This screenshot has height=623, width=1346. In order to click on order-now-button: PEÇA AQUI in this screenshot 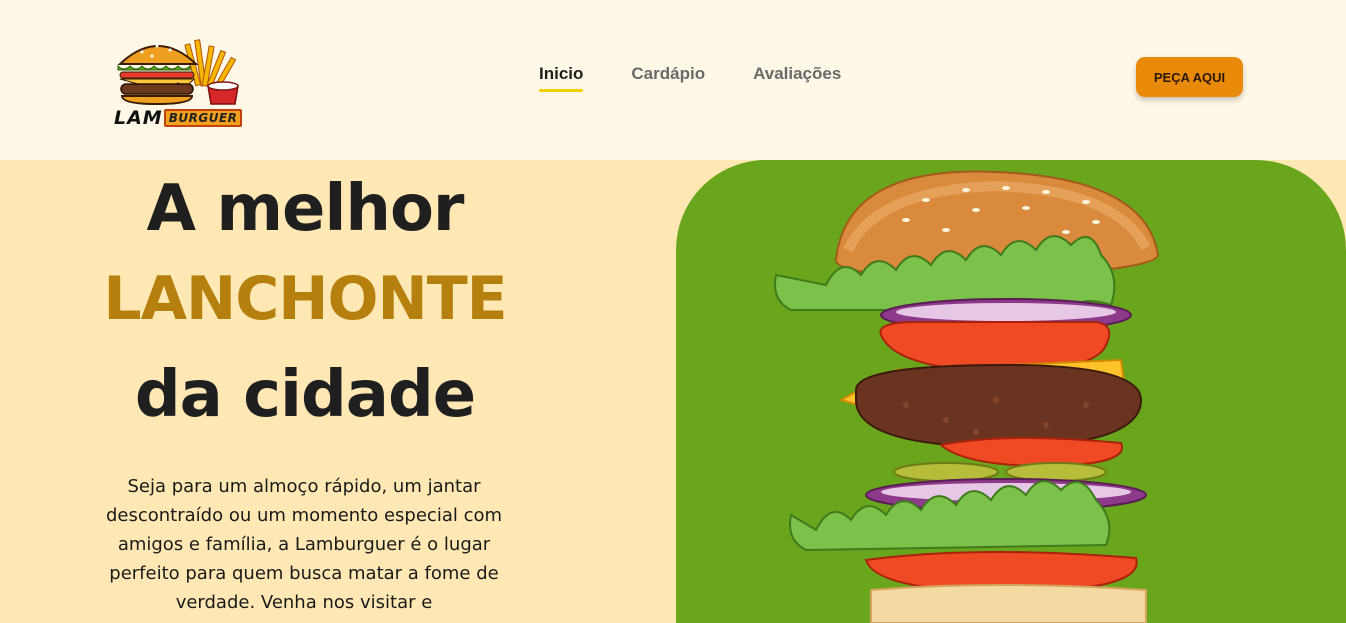, I will do `click(1189, 77)`.